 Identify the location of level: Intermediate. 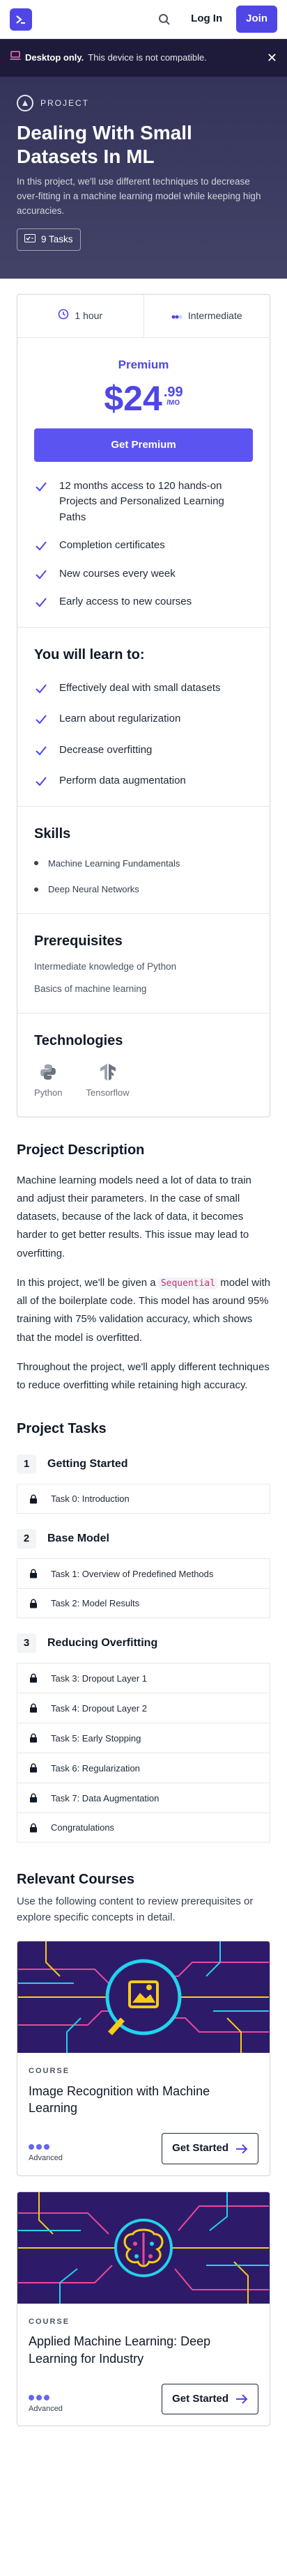
(206, 316).